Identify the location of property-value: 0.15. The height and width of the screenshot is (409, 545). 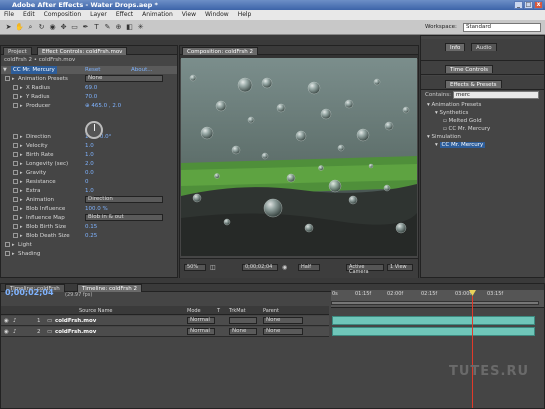
(91, 227).